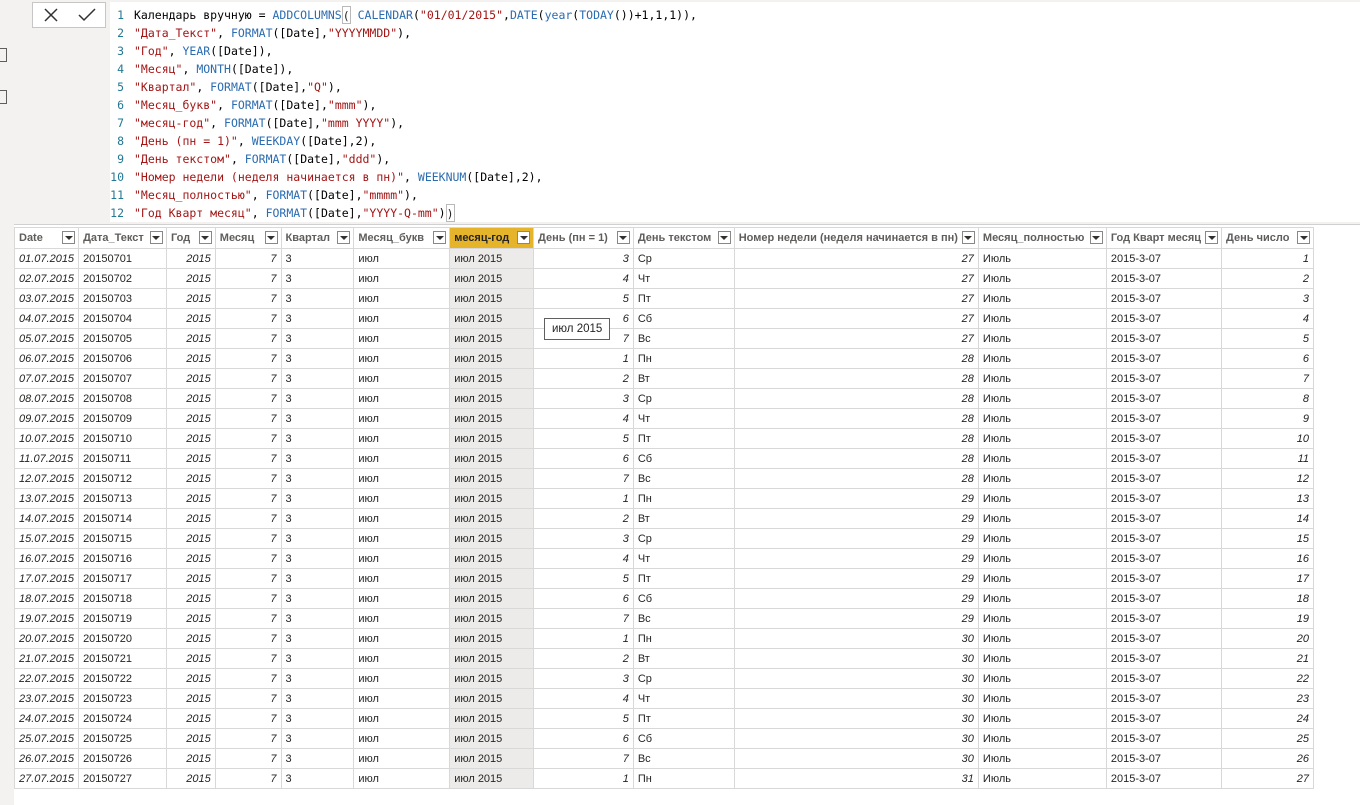  Describe the element at coordinates (47, 338) in the screenshot. I see `table-cell: 05.07.2015` at that location.